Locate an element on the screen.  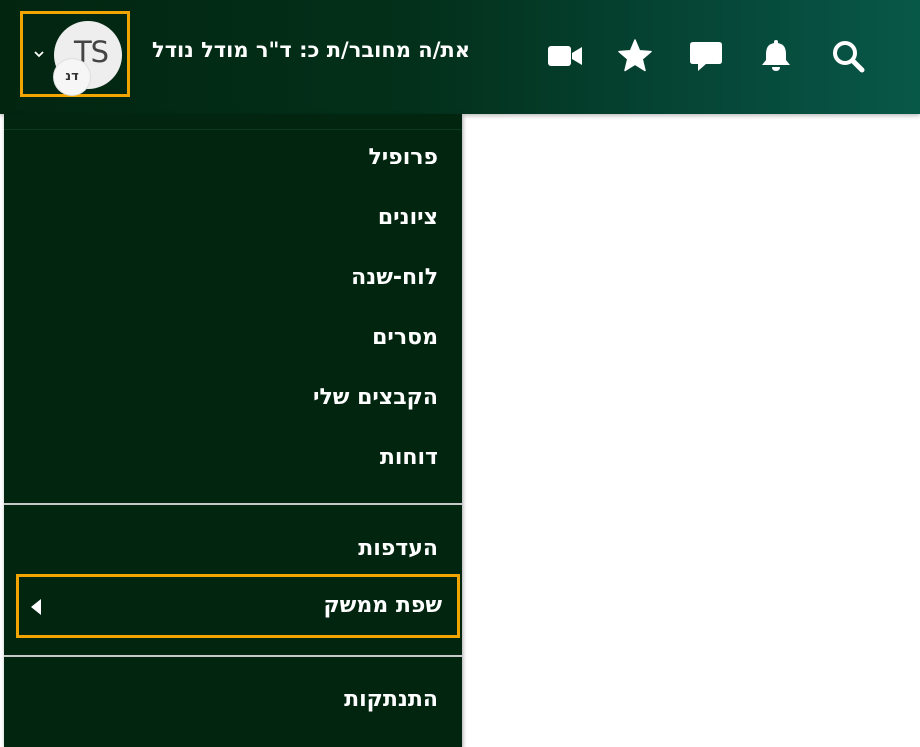
bell-icon is located at coordinates (776, 55).